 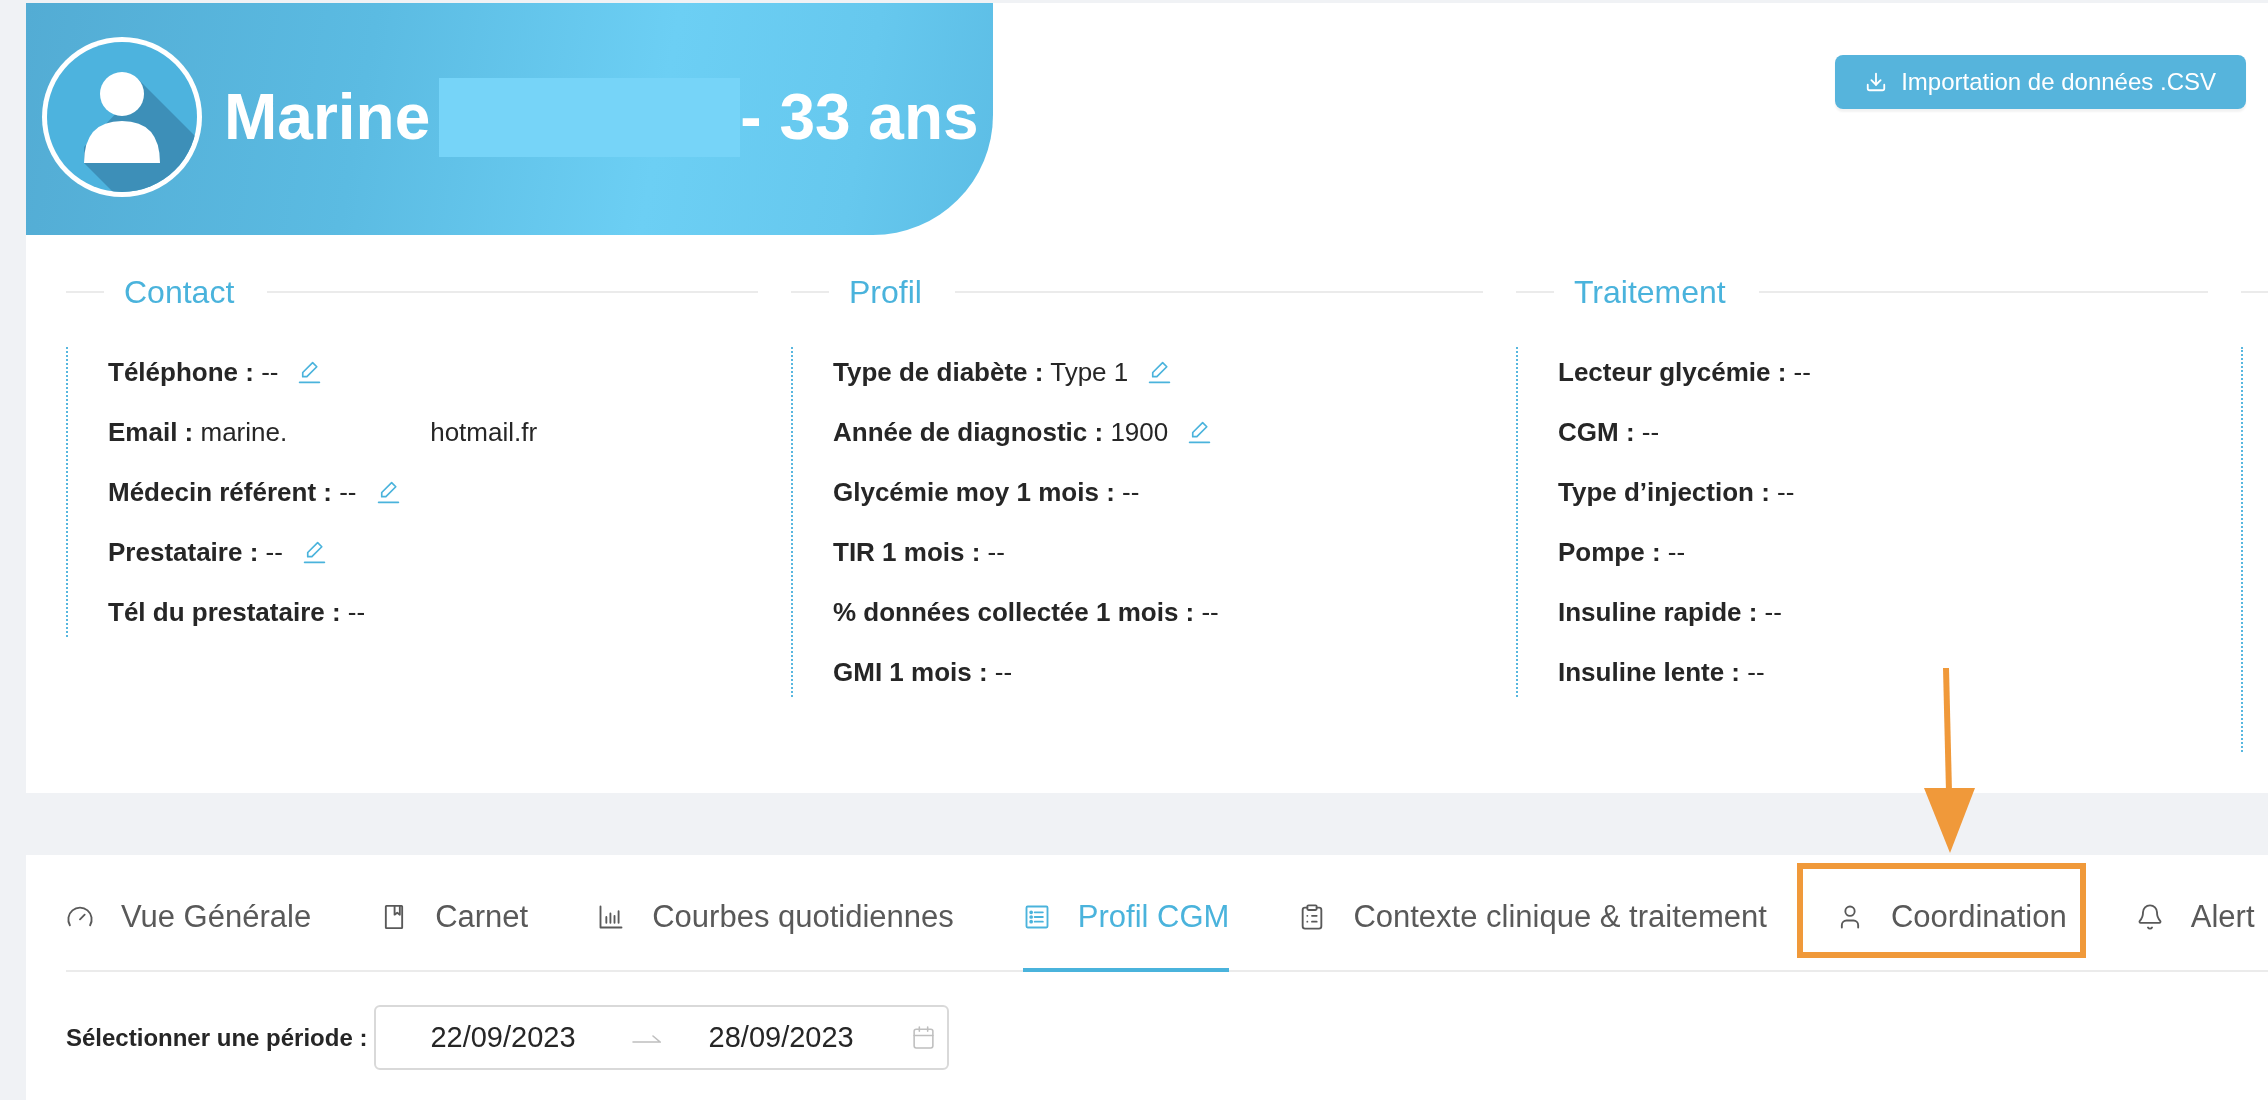 I want to click on field-text: hotmail.fr, so click(x=484, y=432).